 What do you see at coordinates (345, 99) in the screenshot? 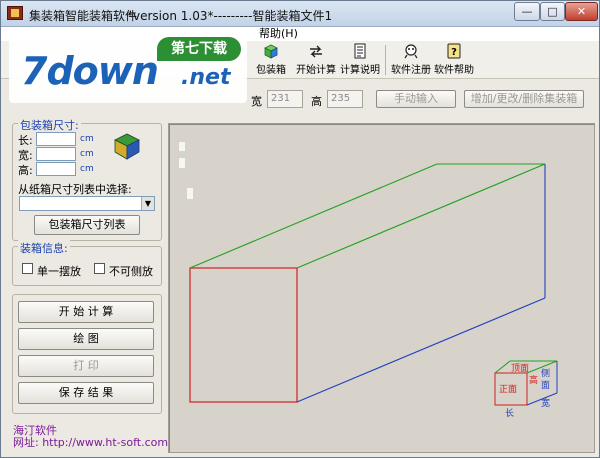
I see `container-height-field: 235` at bounding box center [345, 99].